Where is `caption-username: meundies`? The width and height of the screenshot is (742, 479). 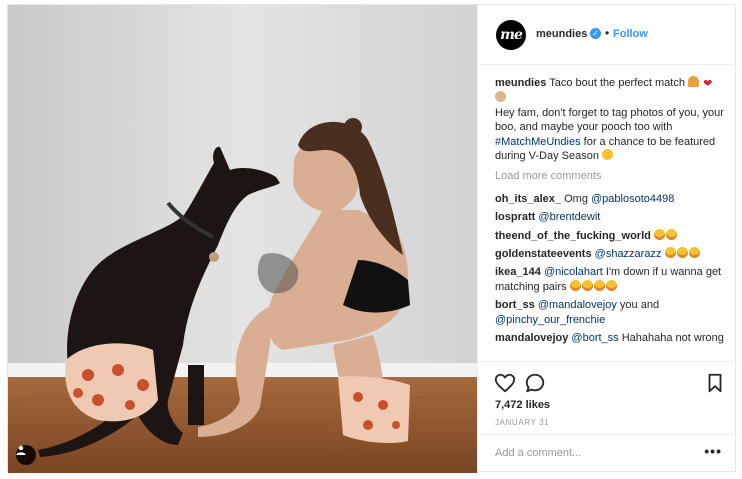
caption-username: meundies is located at coordinates (520, 83).